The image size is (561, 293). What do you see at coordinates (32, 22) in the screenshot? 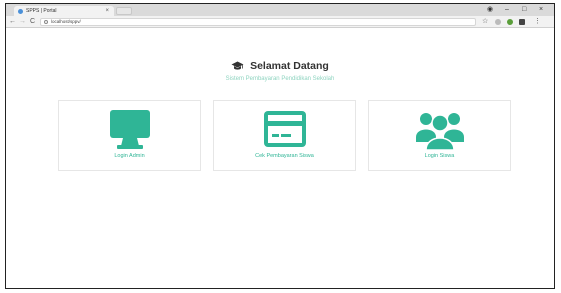
I see `reload-button: C` at bounding box center [32, 22].